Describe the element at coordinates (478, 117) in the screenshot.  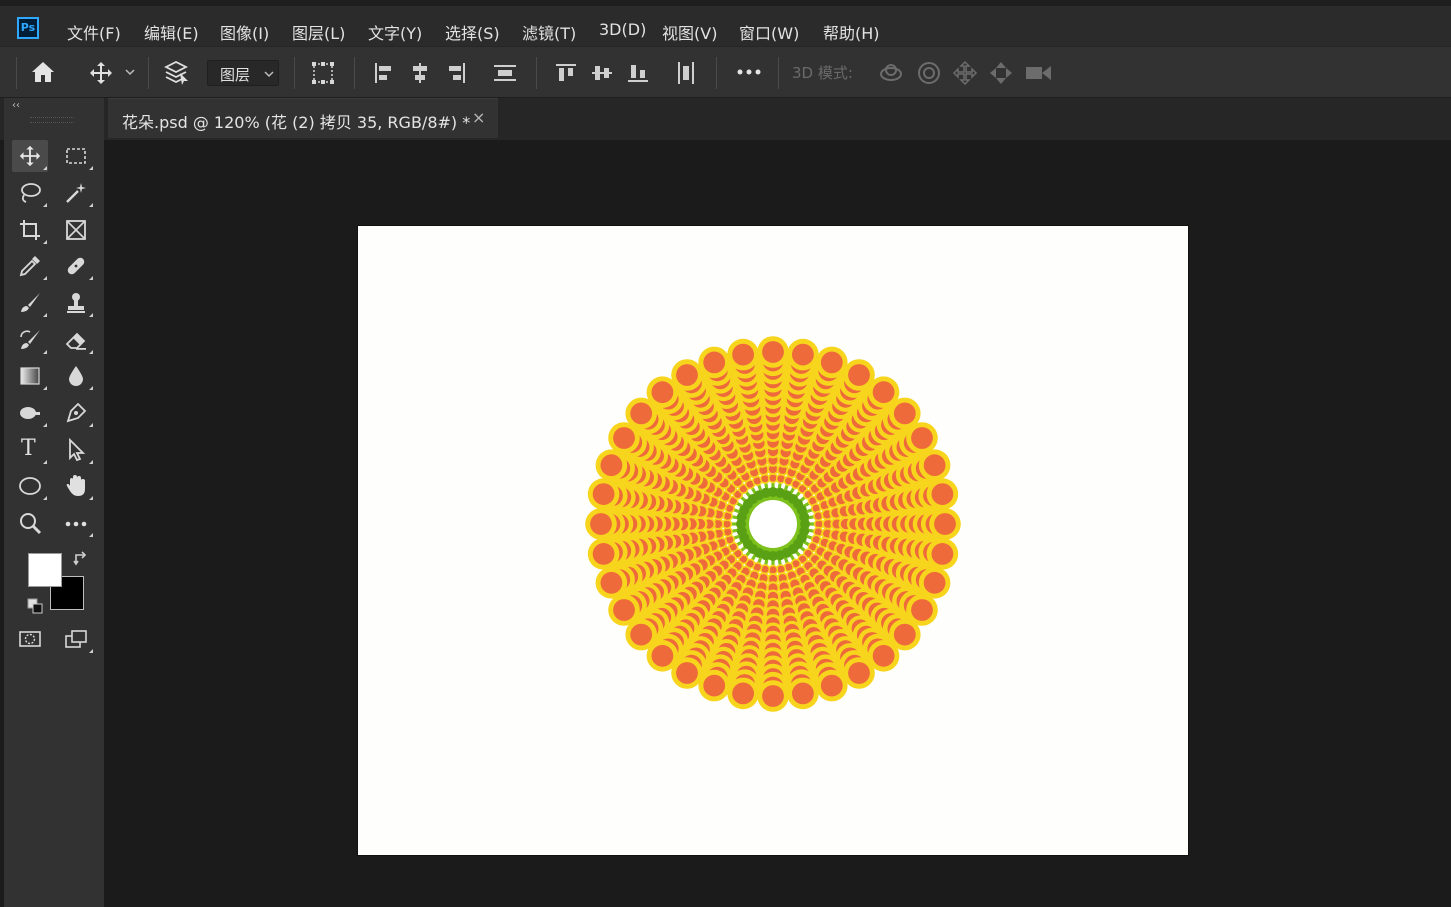
I see `close-icon: ×` at that location.